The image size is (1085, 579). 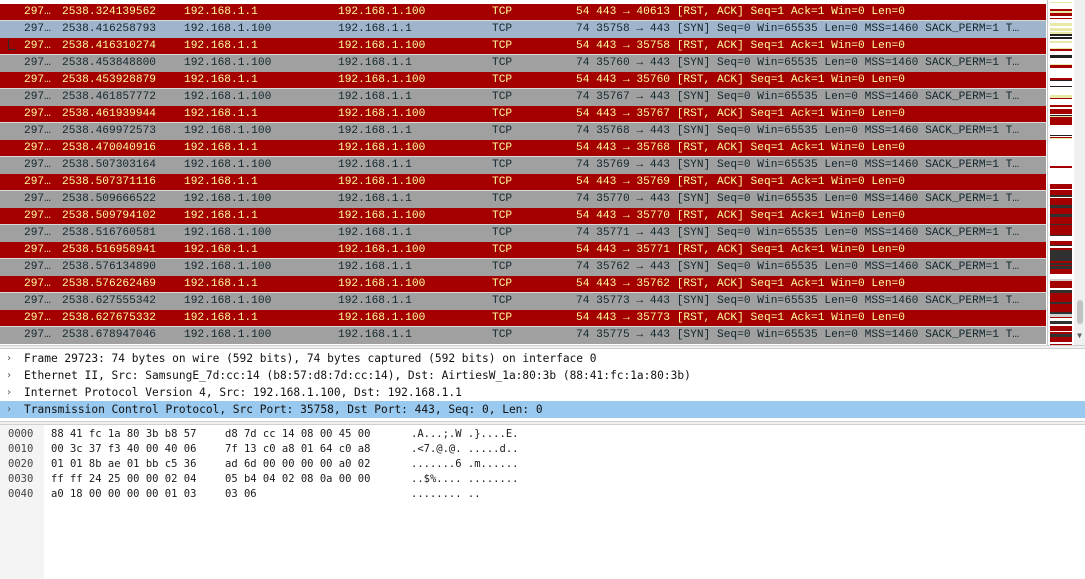 I want to click on scrollbar-thumb, so click(x=1080, y=312).